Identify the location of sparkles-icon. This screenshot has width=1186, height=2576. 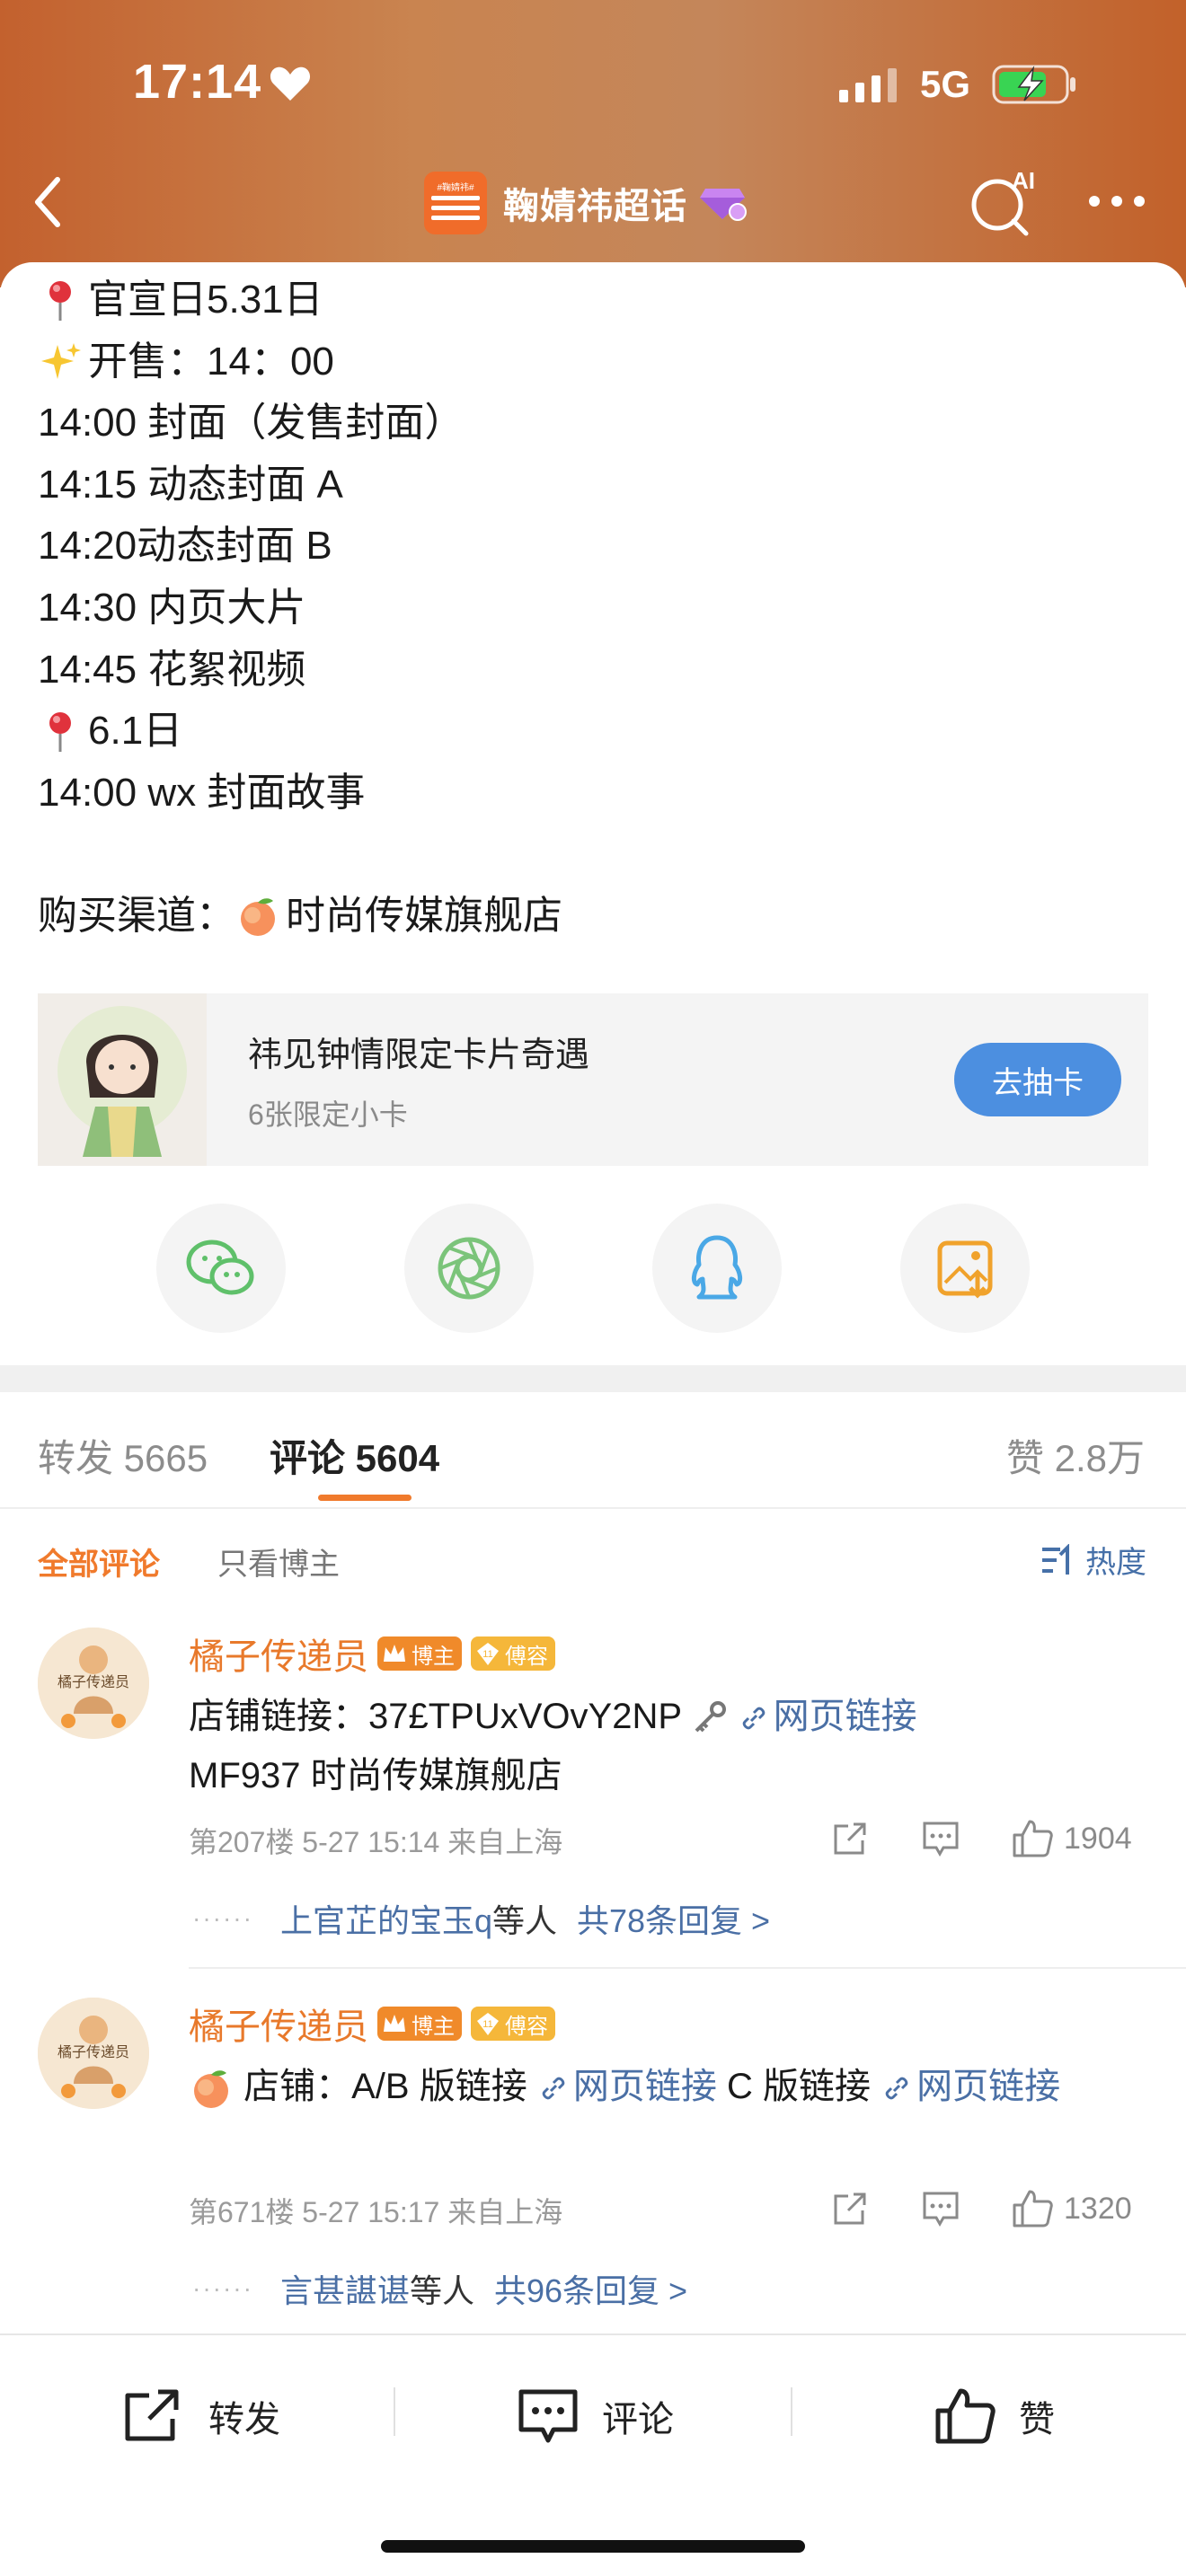
(61, 360).